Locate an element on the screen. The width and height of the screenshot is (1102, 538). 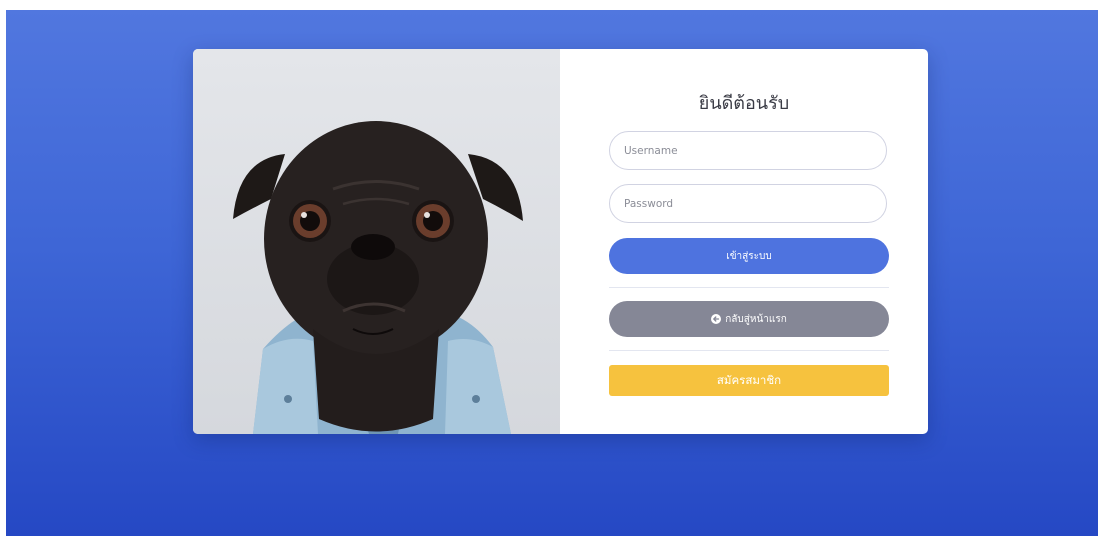
username-input is located at coordinates (748, 150).